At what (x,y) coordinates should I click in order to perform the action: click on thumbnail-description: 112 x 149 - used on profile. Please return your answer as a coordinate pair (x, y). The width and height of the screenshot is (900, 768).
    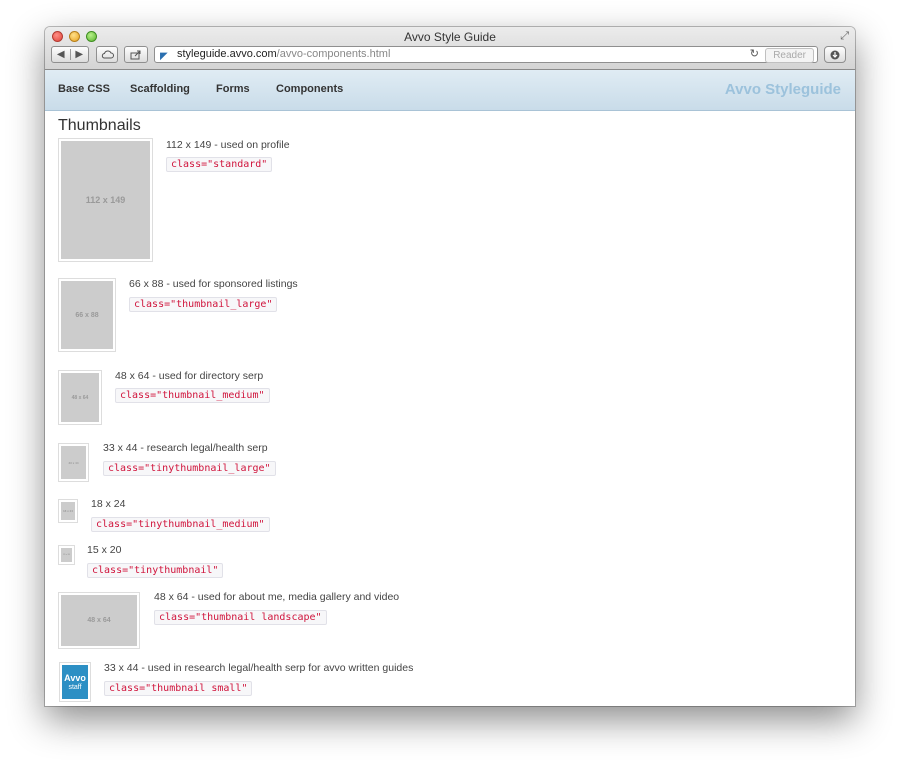
    Looking at the image, I should click on (228, 145).